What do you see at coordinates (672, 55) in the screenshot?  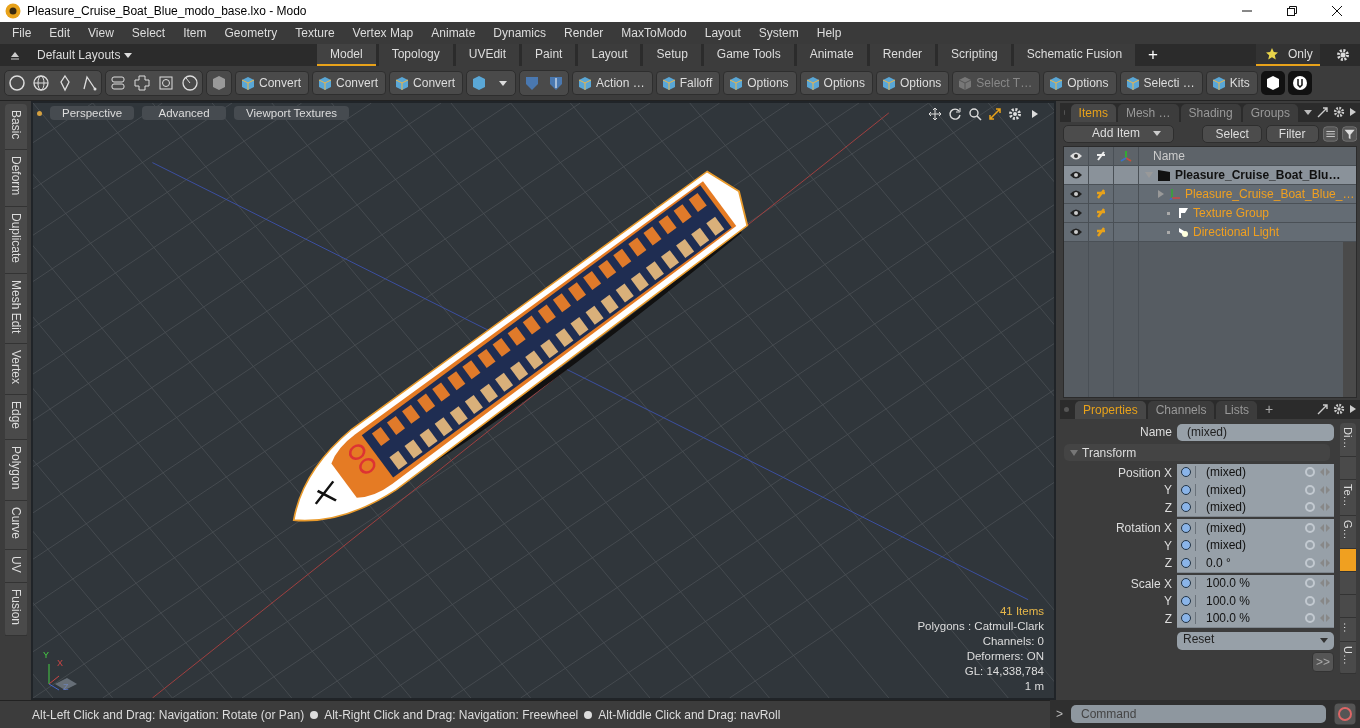 I see `layout-tab: Setup` at bounding box center [672, 55].